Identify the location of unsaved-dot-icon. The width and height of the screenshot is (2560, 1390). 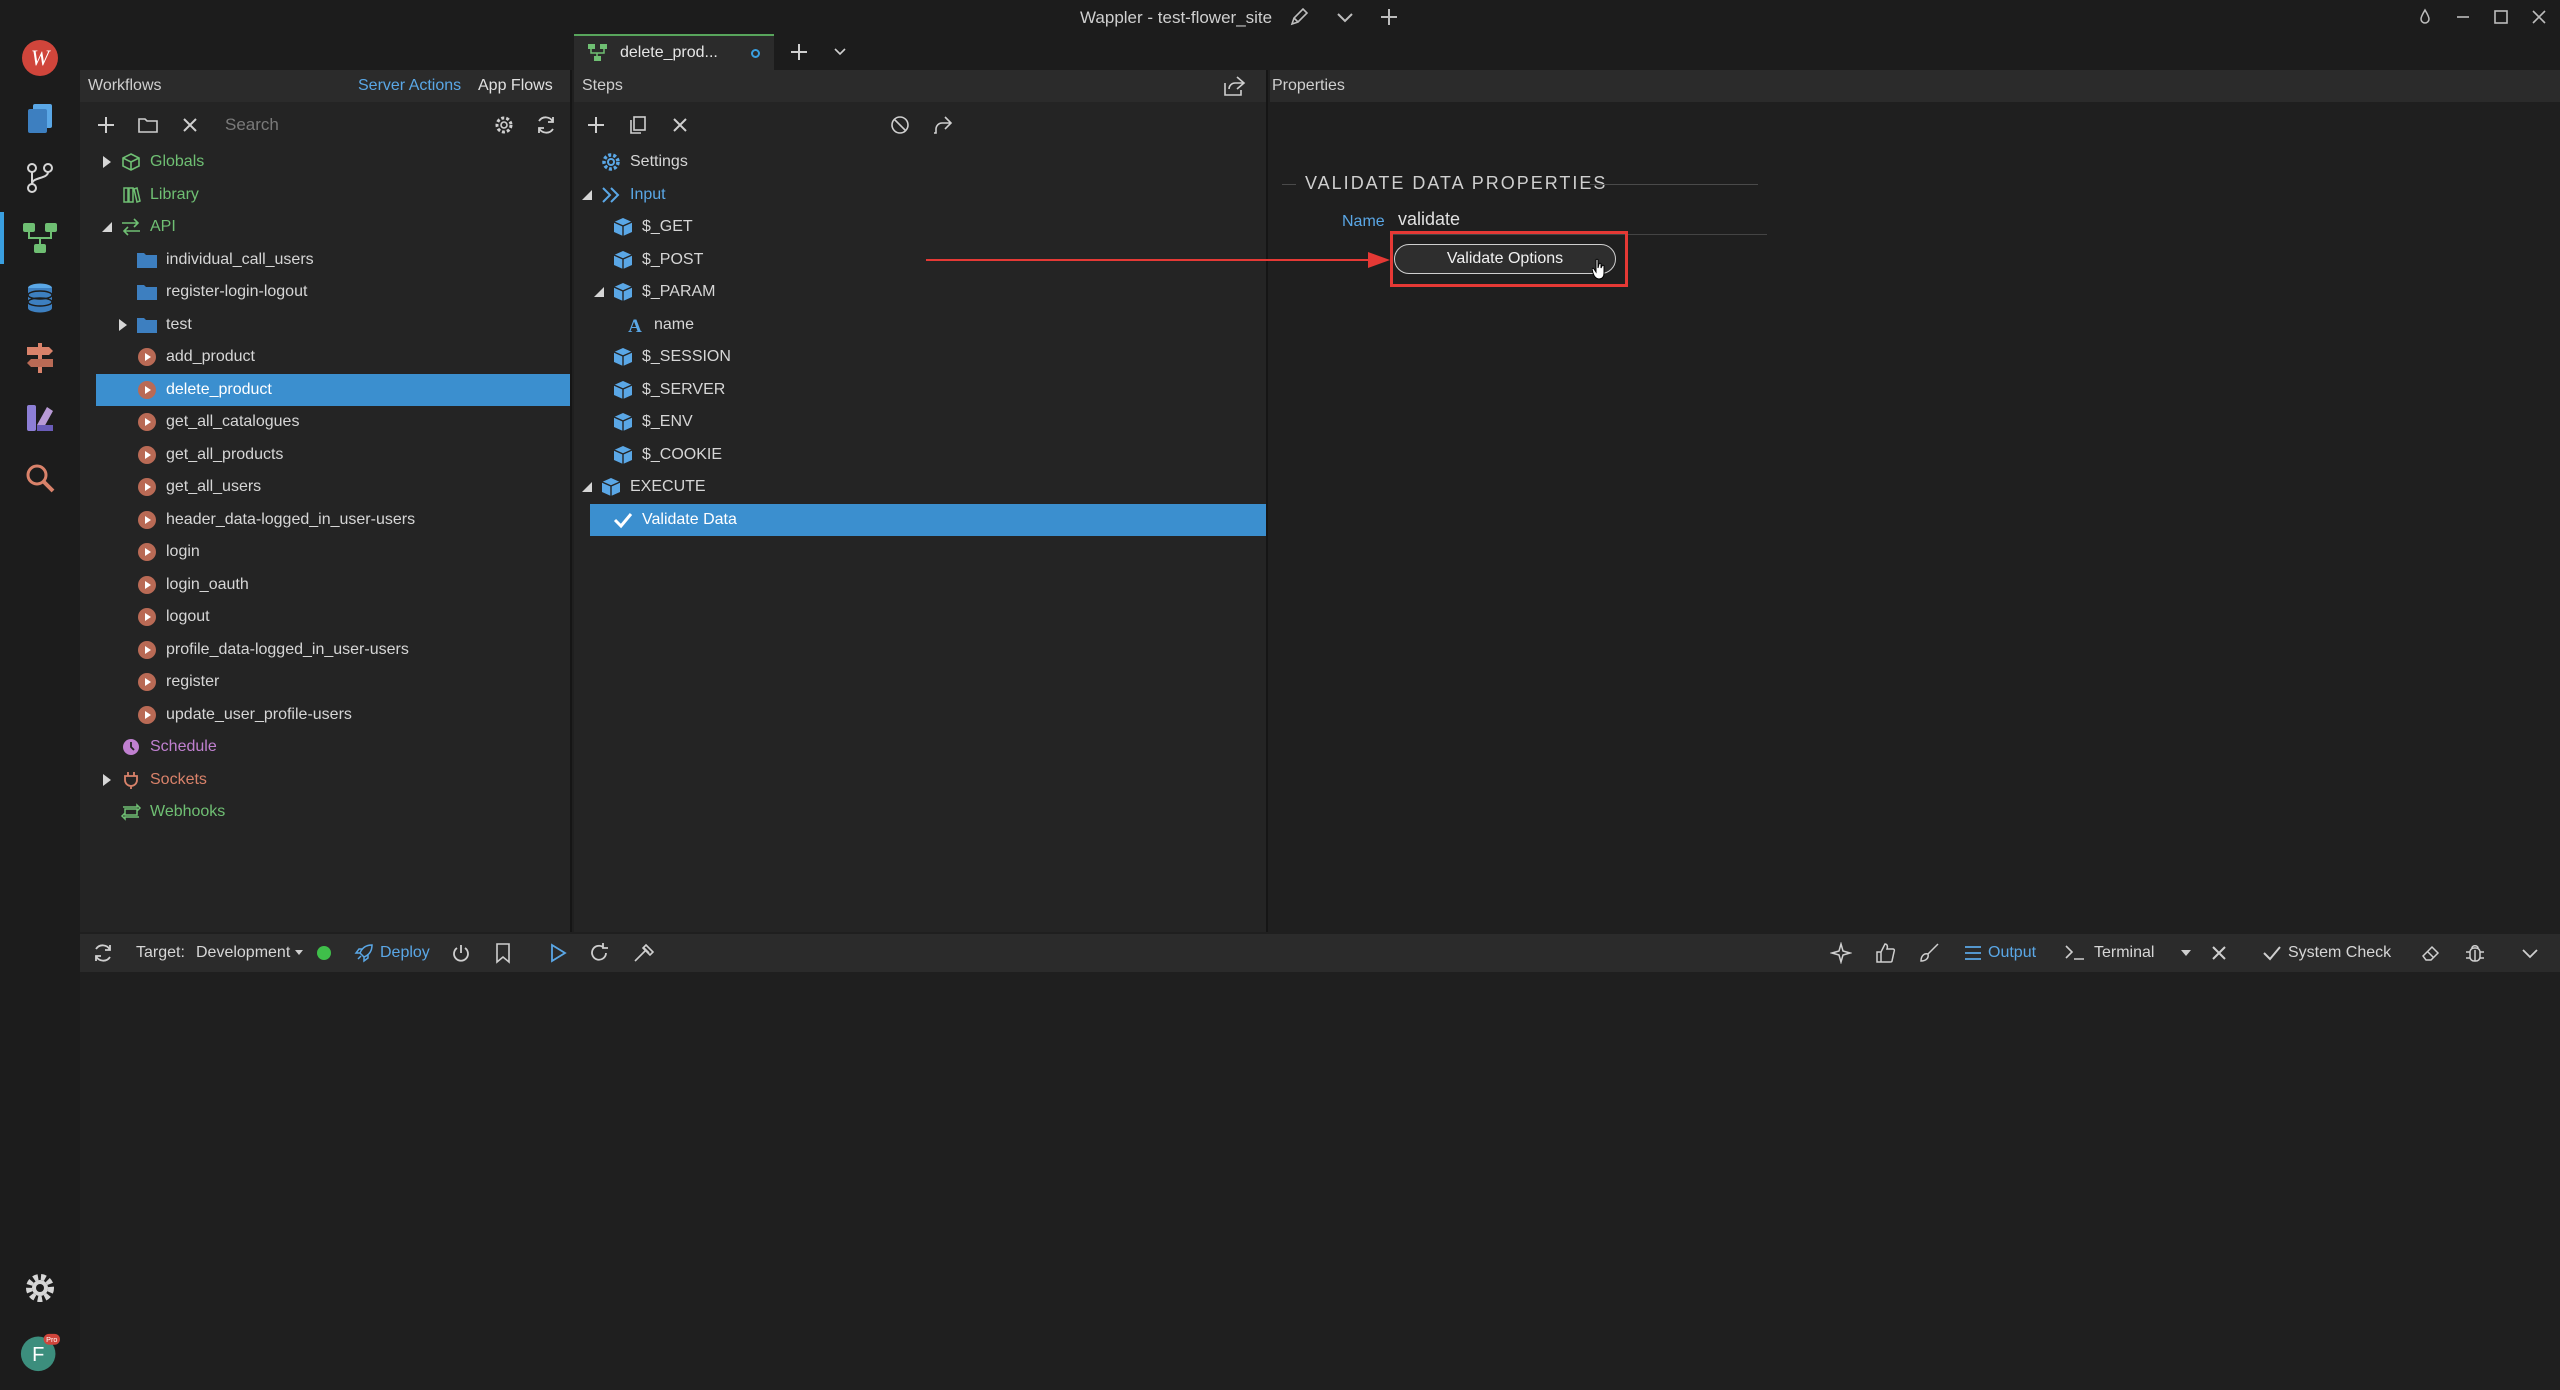
(755, 53).